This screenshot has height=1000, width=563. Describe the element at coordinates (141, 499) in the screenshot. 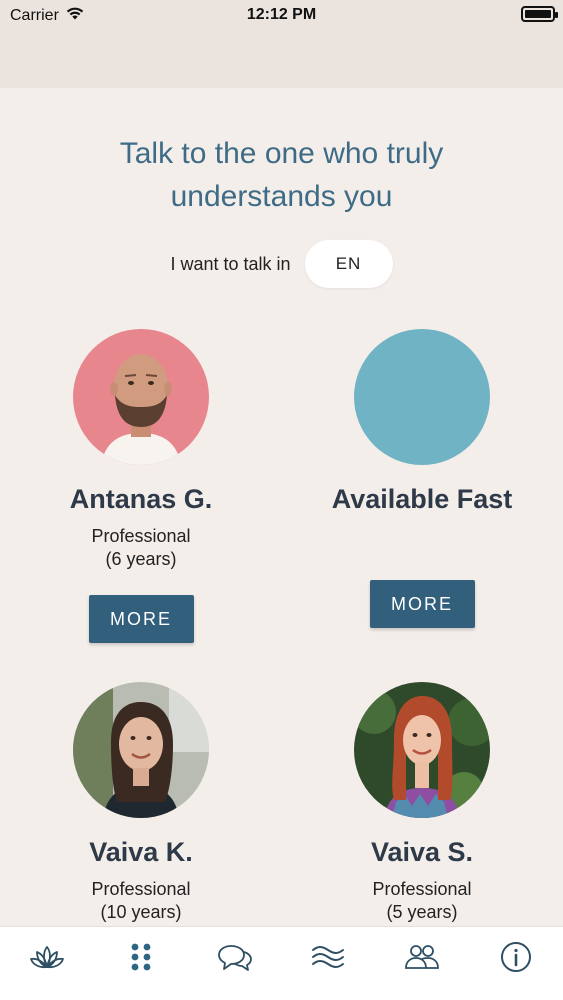

I see `therapist-name: Antanas G.` at that location.